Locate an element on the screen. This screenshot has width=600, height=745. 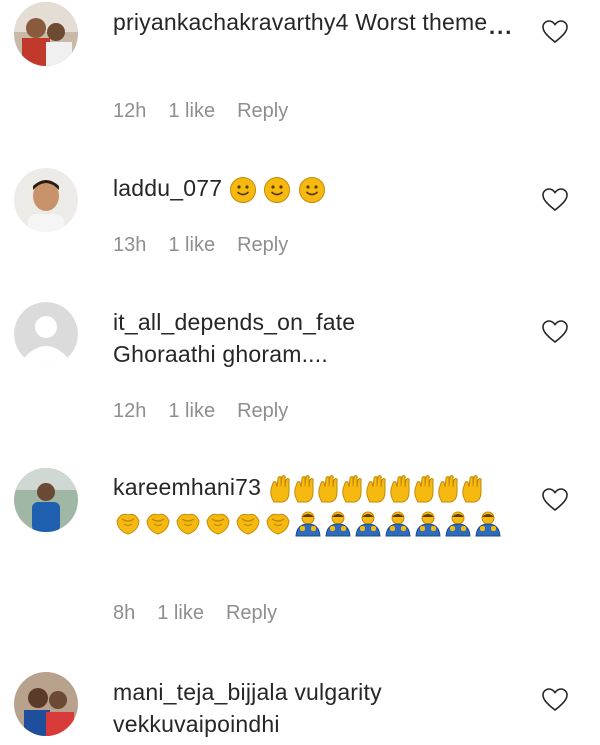
comment-time: 13h is located at coordinates (130, 245).